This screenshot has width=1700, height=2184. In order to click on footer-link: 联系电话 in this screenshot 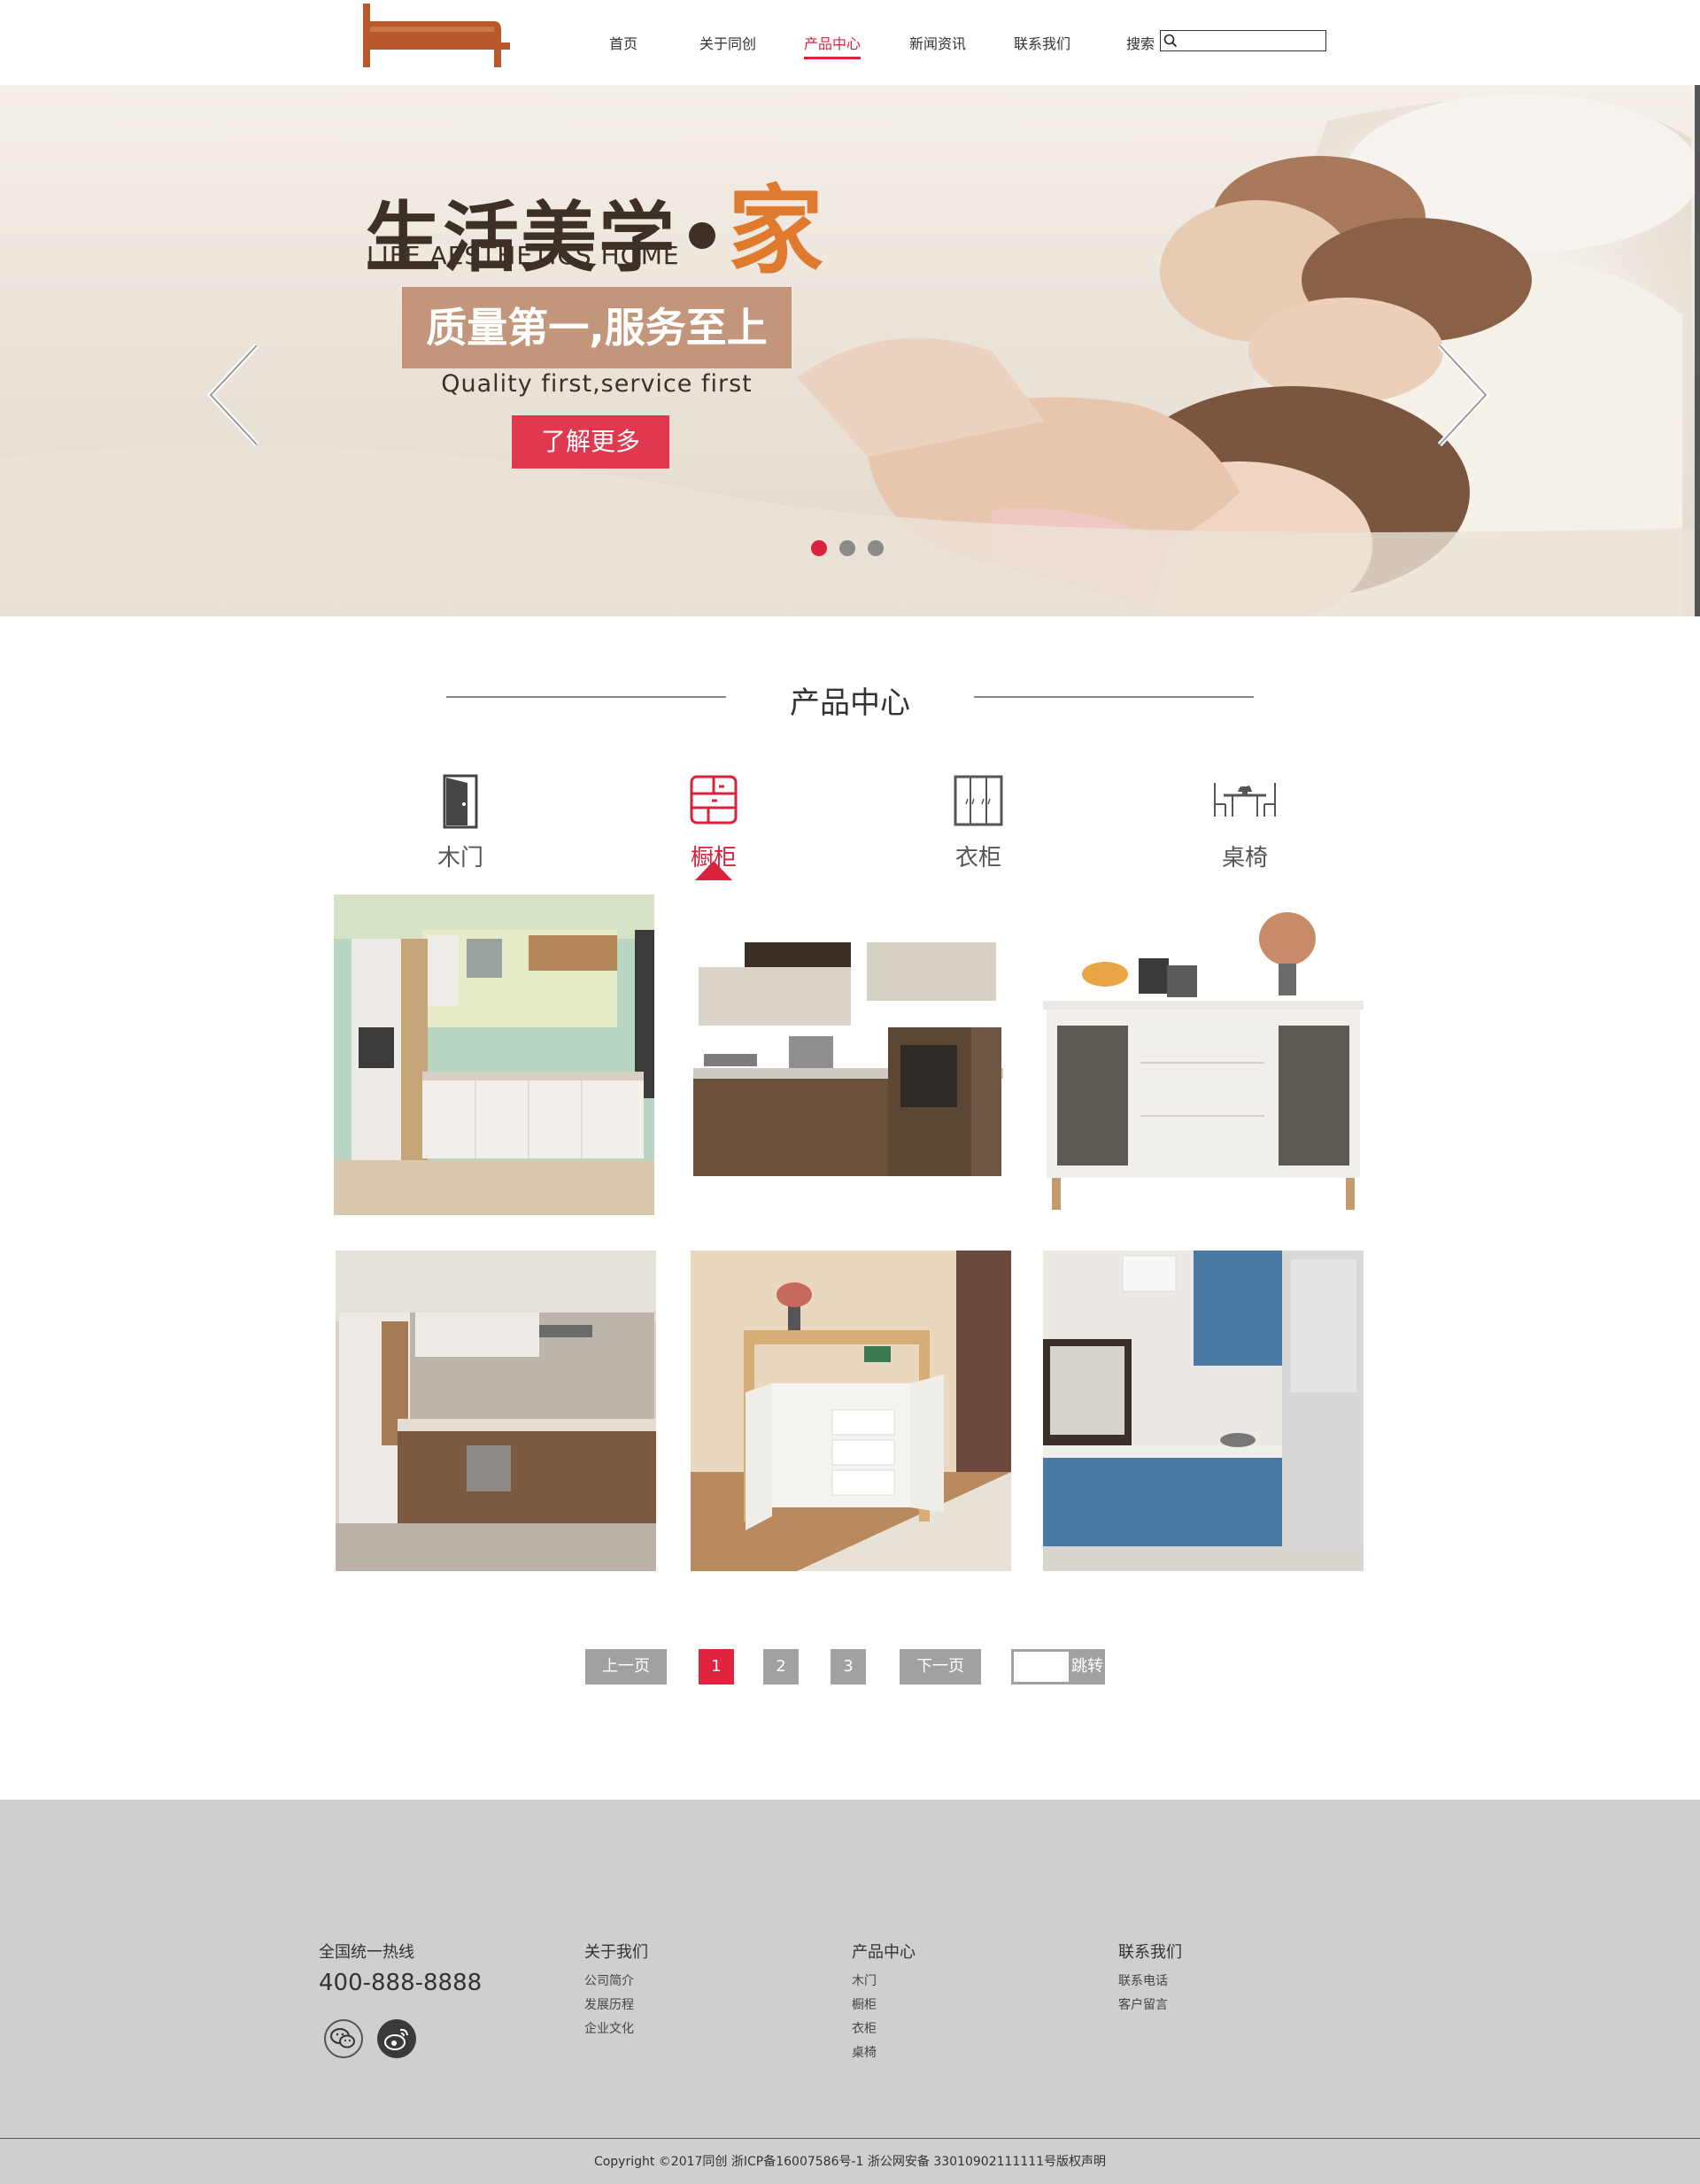, I will do `click(1150, 1982)`.